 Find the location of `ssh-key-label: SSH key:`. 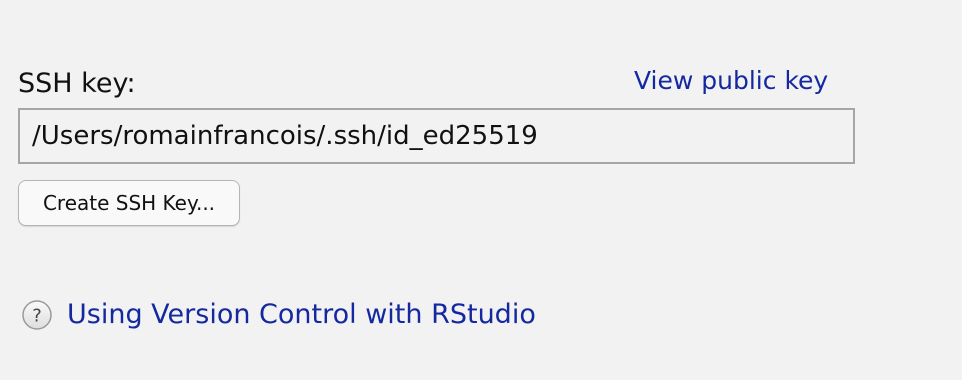

ssh-key-label: SSH key: is located at coordinates (77, 83).